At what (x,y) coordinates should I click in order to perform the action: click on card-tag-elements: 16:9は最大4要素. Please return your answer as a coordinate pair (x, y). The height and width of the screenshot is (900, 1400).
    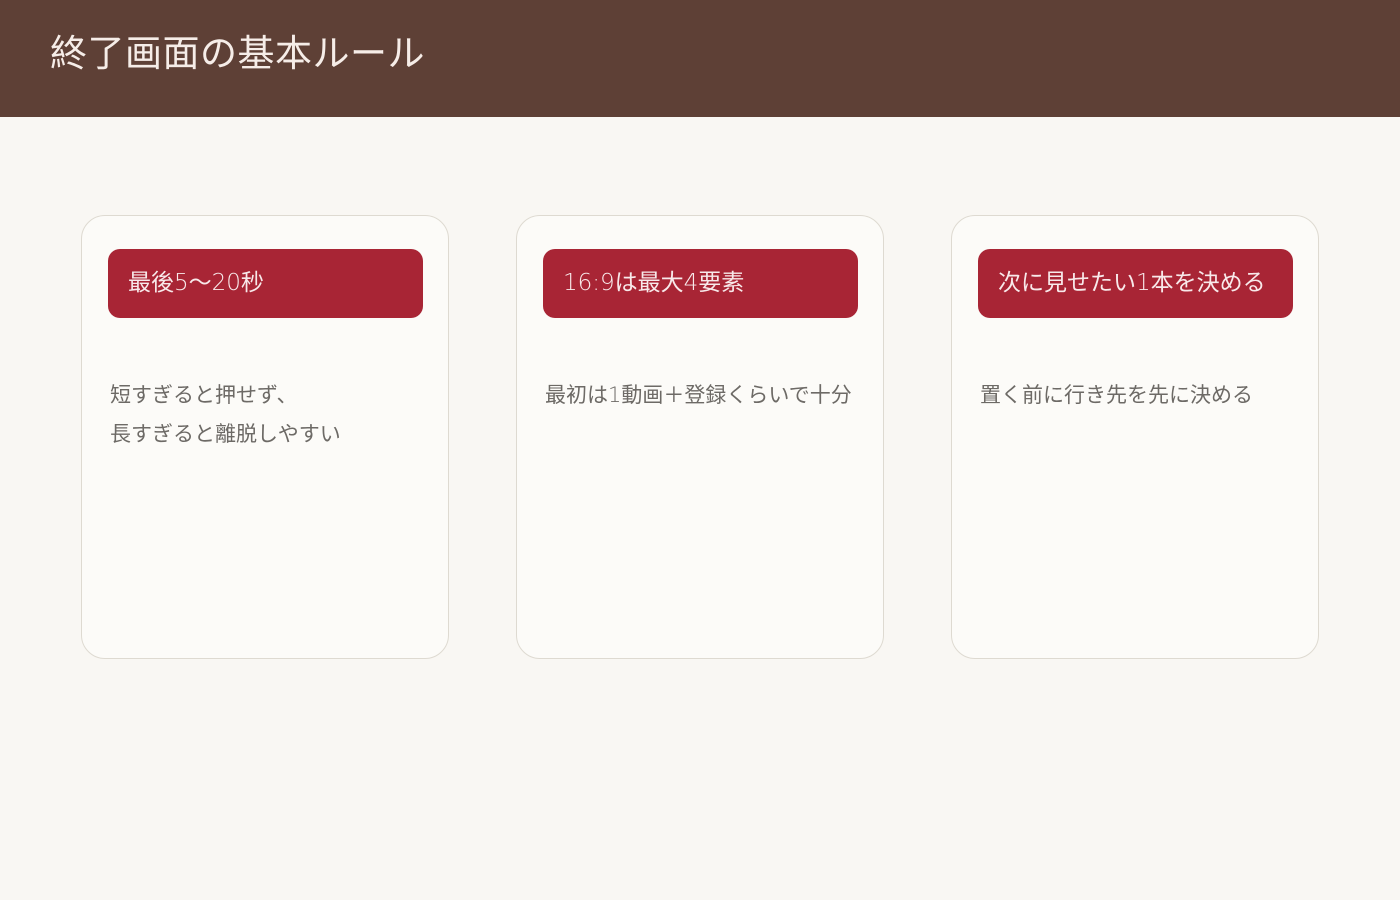
    Looking at the image, I should click on (700, 283).